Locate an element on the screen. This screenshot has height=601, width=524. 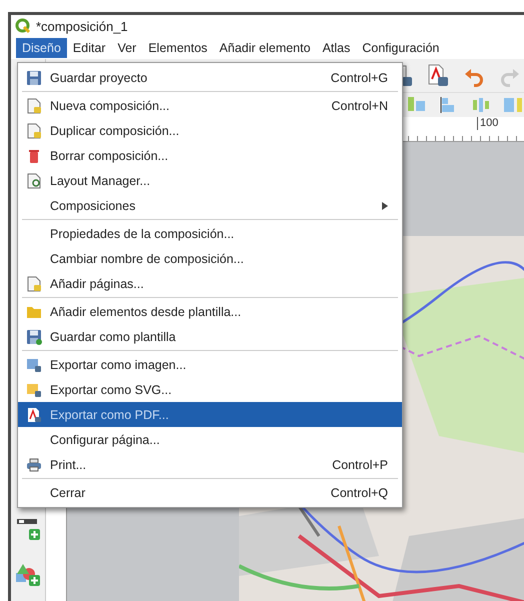
menu-item: Nueva composición... Control+N is located at coordinates (210, 105).